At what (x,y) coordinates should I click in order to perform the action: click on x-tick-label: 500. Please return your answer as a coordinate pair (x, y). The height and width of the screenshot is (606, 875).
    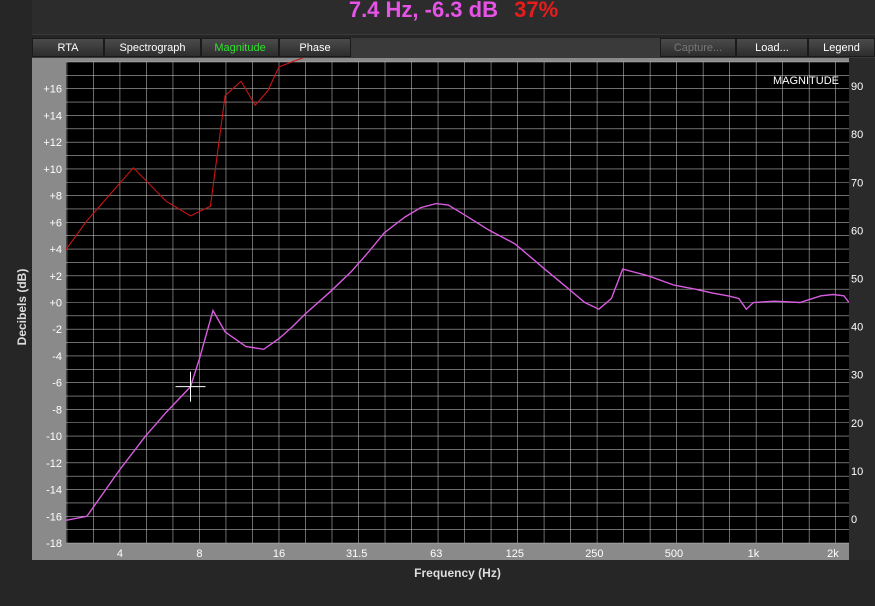
    Looking at the image, I should click on (674, 554).